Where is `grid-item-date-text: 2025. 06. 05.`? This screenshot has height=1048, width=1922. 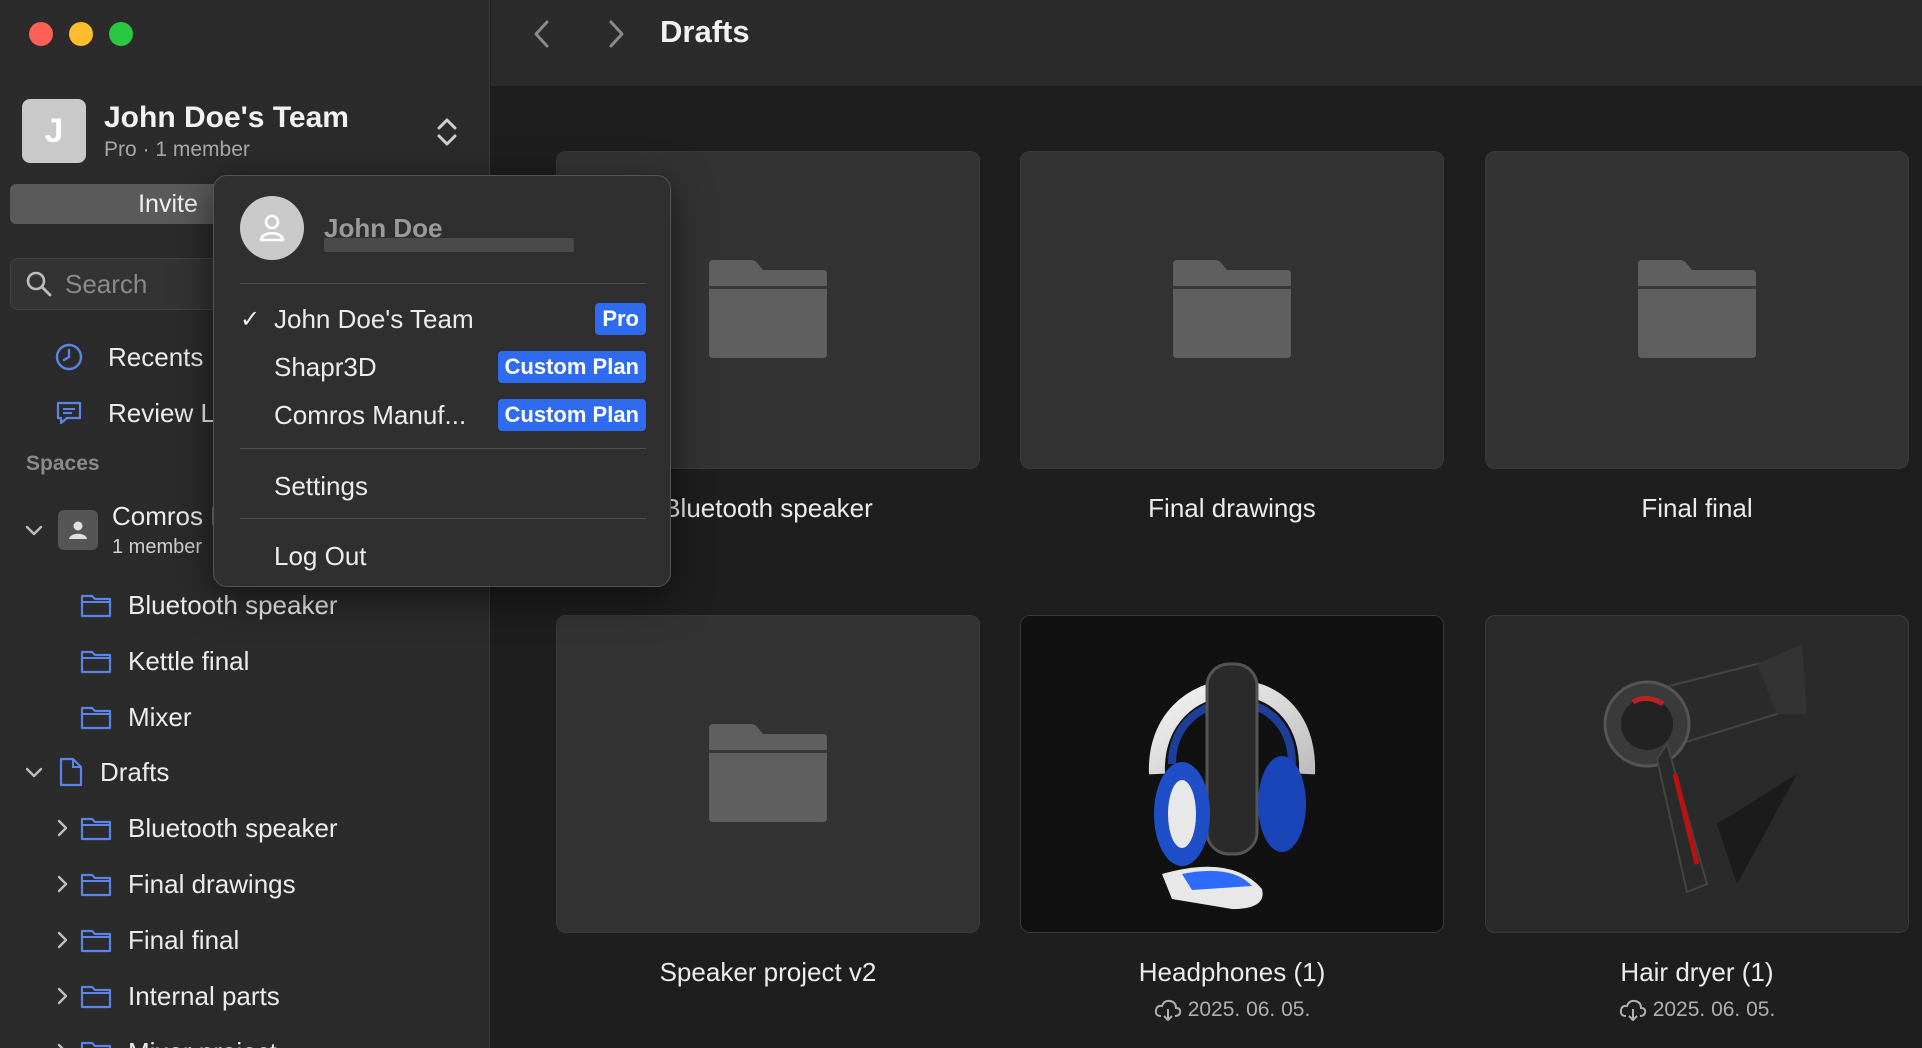 grid-item-date-text: 2025. 06. 05. is located at coordinates (1714, 1009).